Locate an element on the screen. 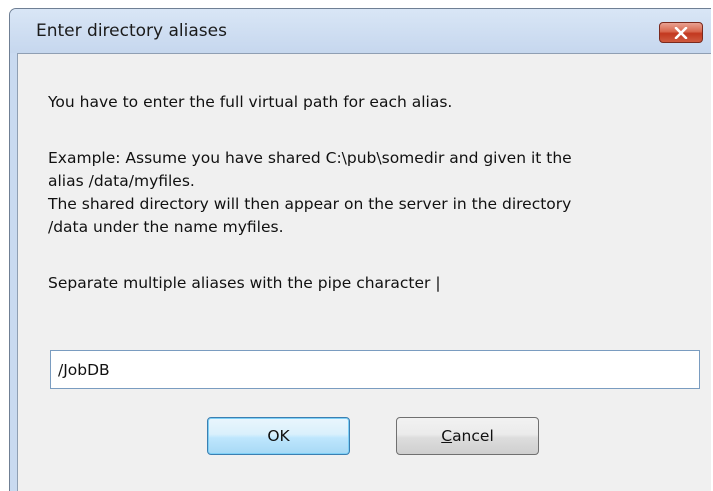 The image size is (713, 491). cancel-button-label: Cancel is located at coordinates (467, 436).